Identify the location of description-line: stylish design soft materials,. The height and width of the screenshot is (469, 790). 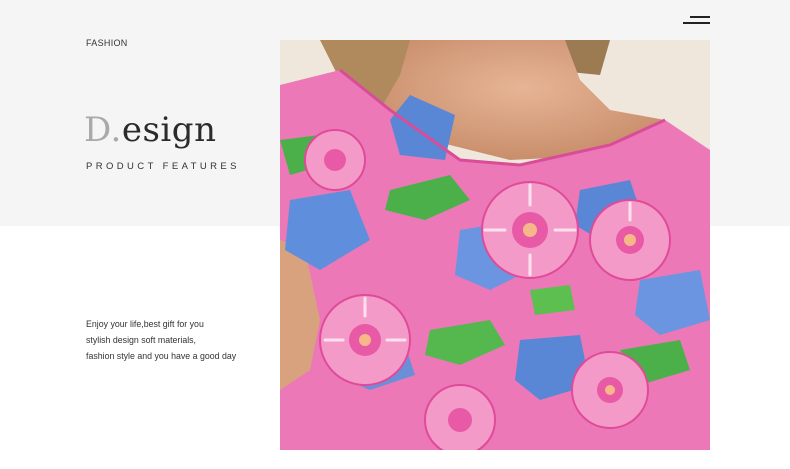
(141, 339).